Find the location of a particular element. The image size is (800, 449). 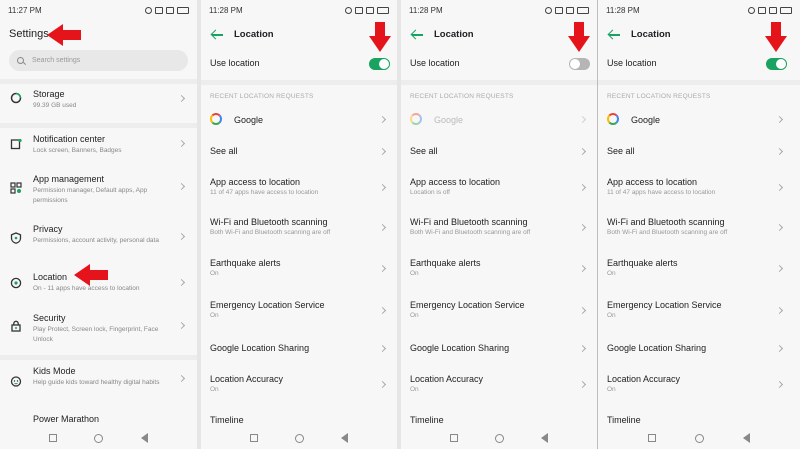

settings-item-storage: Storage 99.39 GB used is located at coordinates (98, 103).